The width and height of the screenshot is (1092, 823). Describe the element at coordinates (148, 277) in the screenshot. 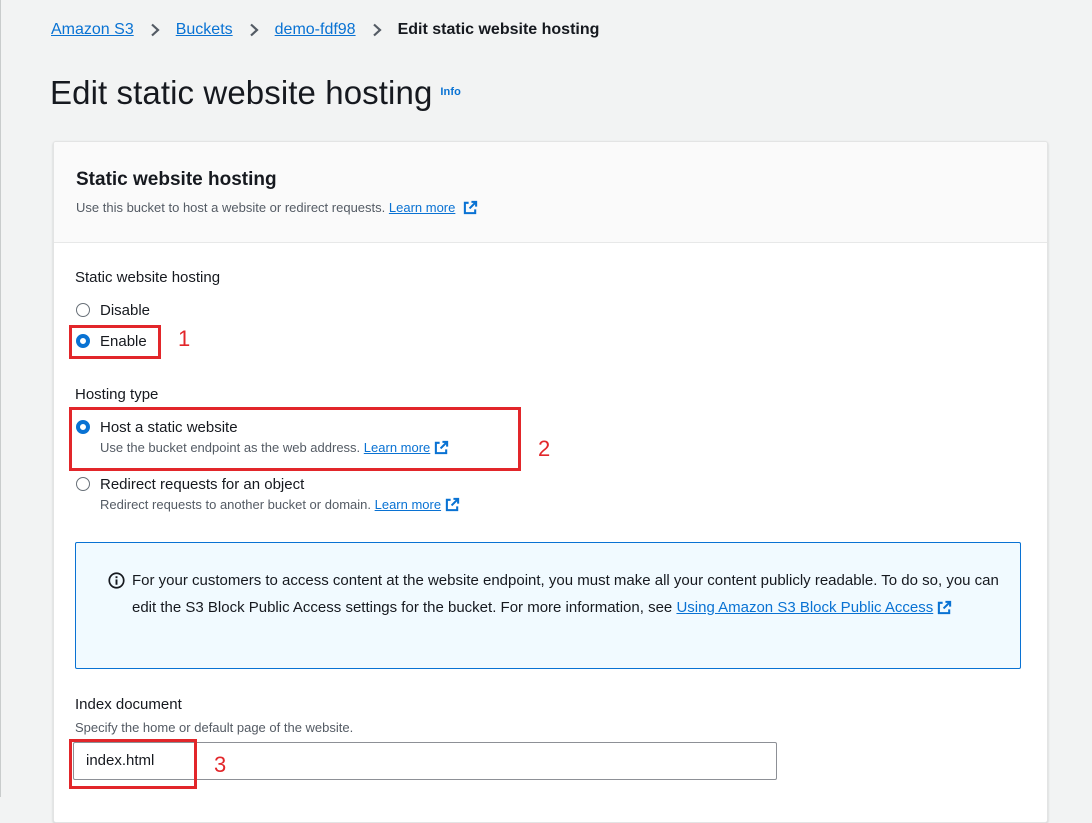

I see `hosting-label: Static website hosting` at that location.